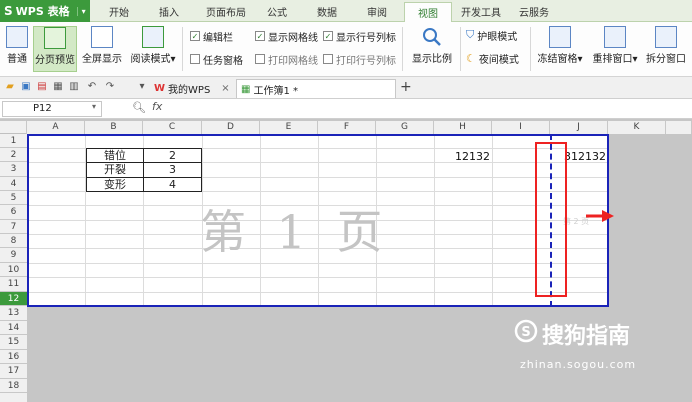 This screenshot has height=402, width=692. I want to click on function-icon: fx, so click(157, 106).